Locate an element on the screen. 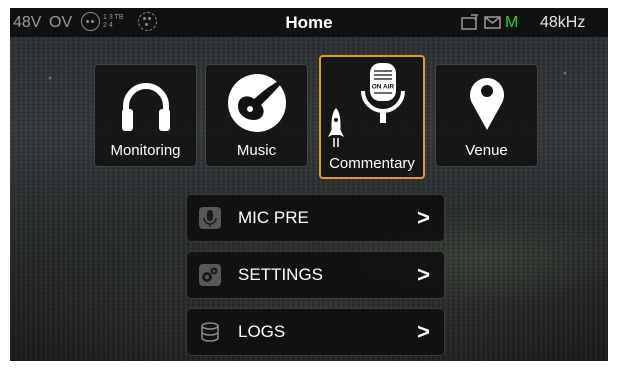 The image size is (618, 369). tile-commentary: ON AIR Commentary is located at coordinates (372, 117).